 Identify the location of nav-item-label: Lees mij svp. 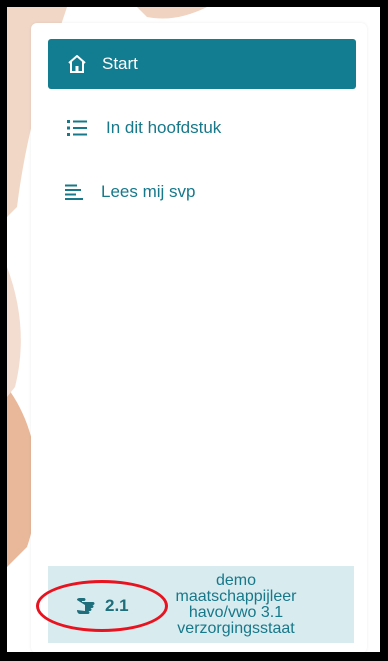
(148, 191).